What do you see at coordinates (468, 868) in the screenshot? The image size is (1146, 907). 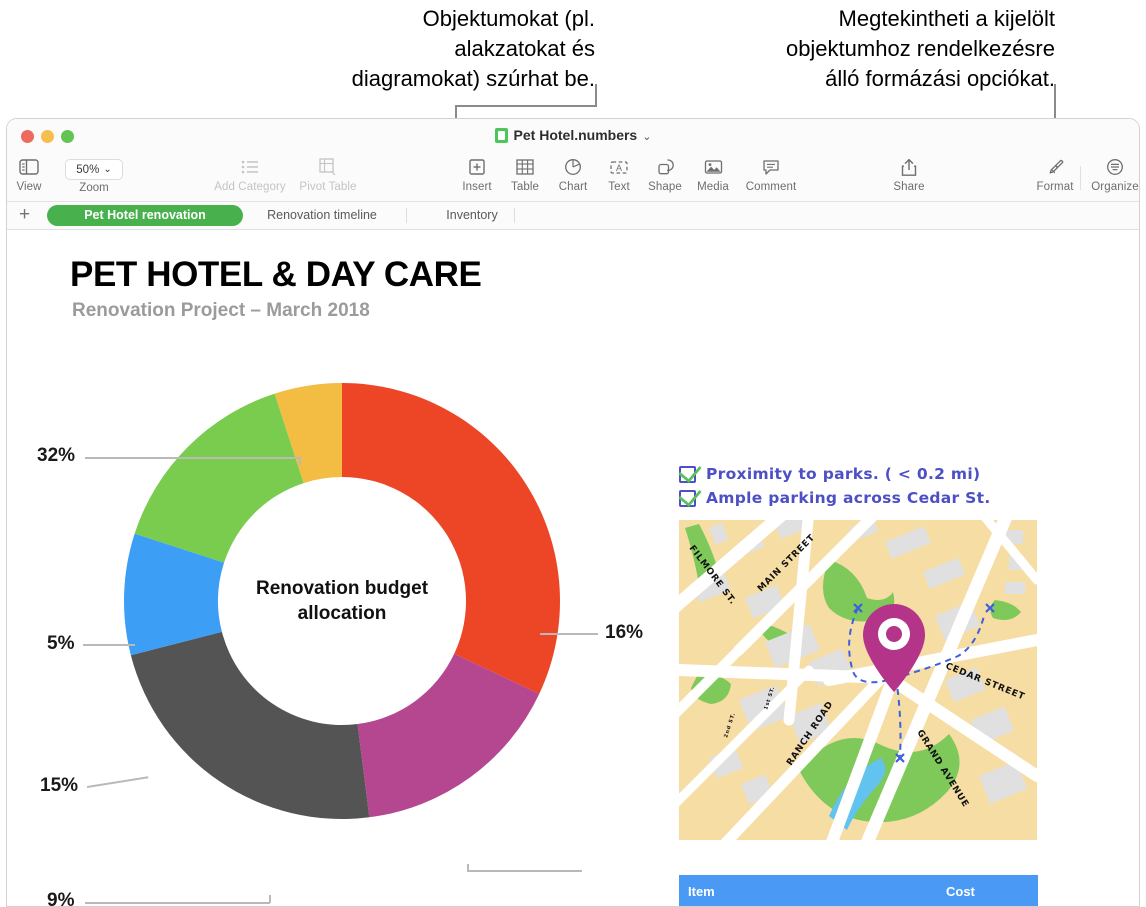 I see `leader-tick-labor` at bounding box center [468, 868].